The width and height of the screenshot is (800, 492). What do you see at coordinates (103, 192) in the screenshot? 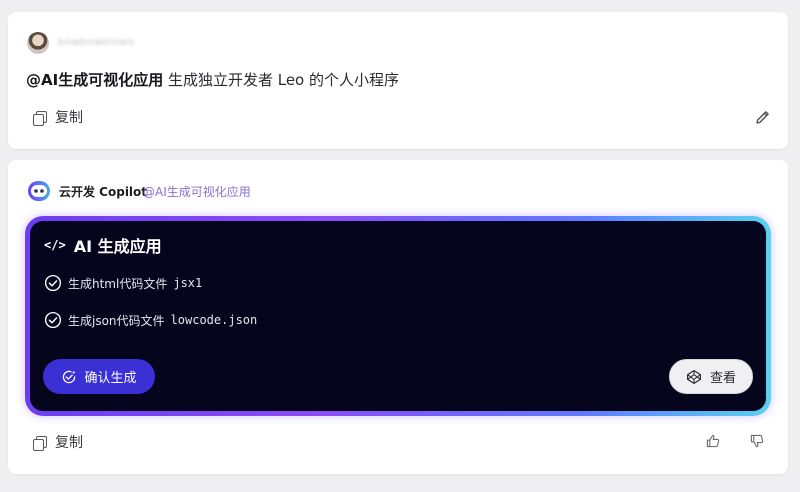
I see `bot-name: 云开发 Copilot` at bounding box center [103, 192].